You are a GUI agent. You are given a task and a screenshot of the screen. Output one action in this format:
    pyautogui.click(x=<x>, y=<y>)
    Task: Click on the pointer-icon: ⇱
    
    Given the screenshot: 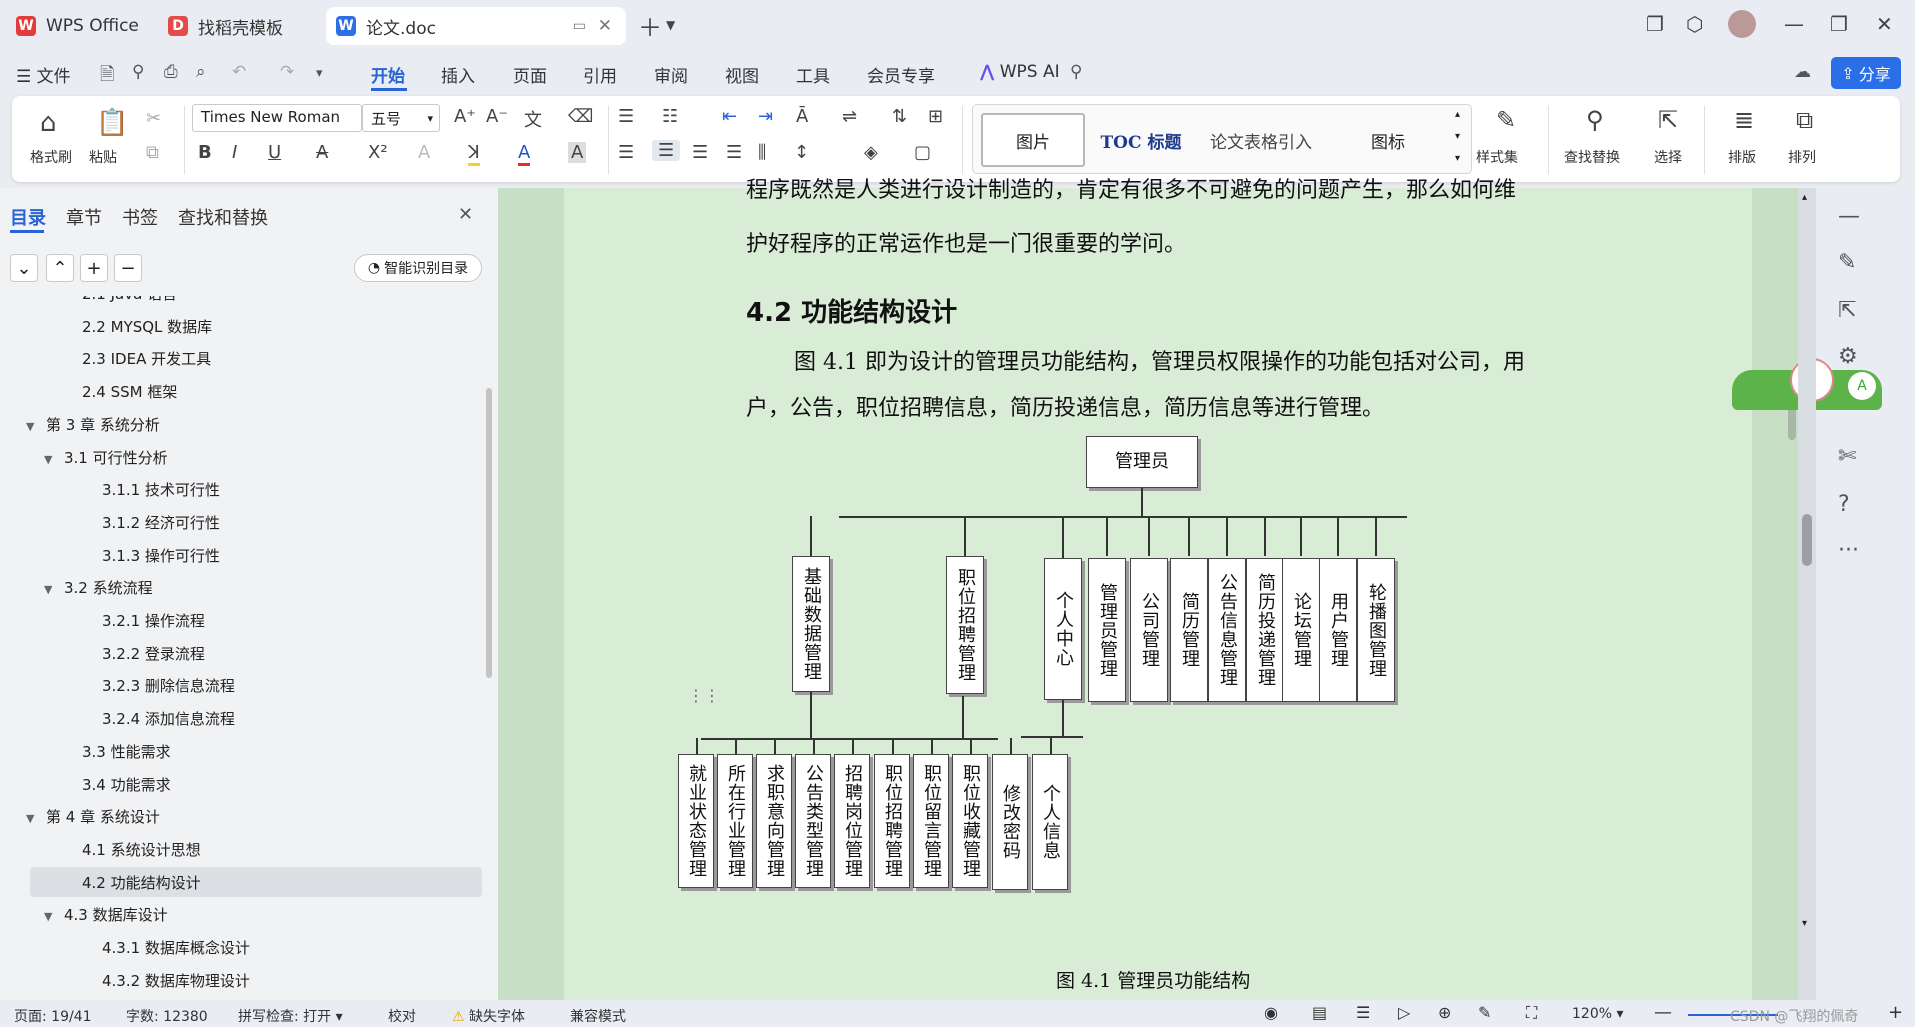 What is the action you would take?
    pyautogui.click(x=1847, y=310)
    